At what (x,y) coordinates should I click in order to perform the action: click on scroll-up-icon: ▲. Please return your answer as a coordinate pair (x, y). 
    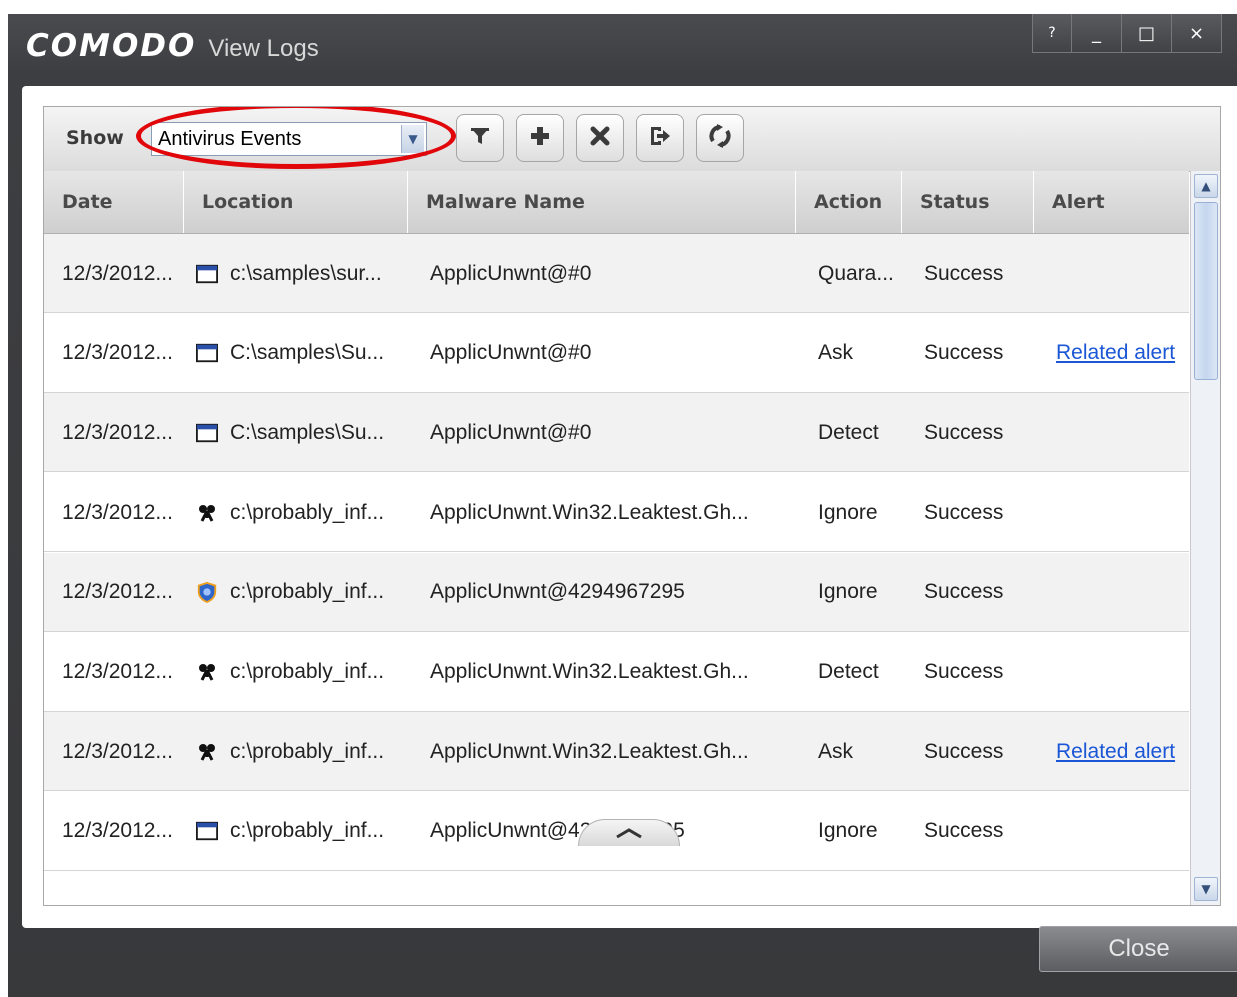
    Looking at the image, I should click on (1206, 186).